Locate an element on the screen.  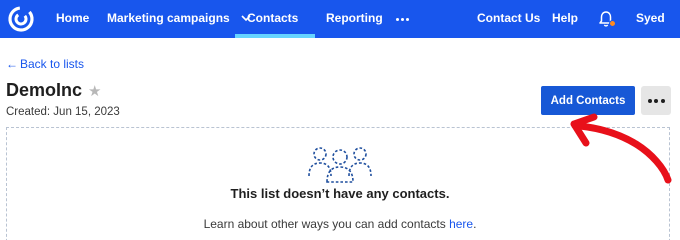
notification-badge is located at coordinates (612, 23).